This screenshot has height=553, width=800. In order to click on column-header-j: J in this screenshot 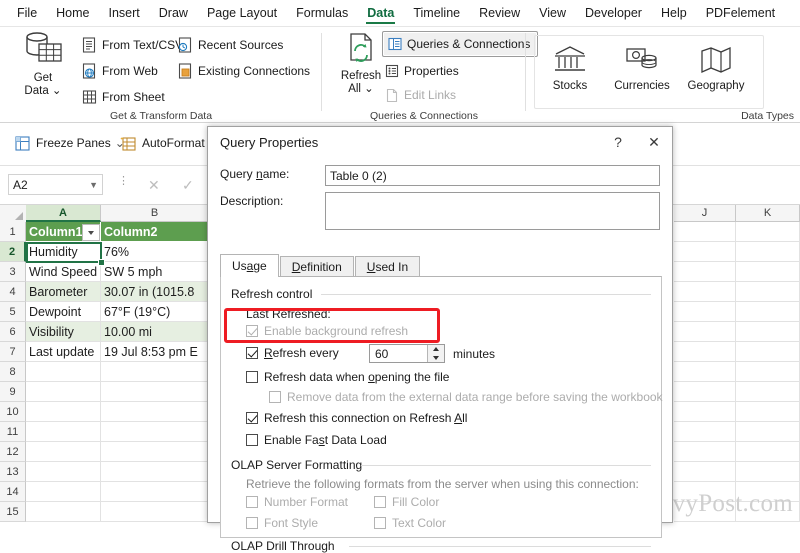, I will do `click(705, 213)`.